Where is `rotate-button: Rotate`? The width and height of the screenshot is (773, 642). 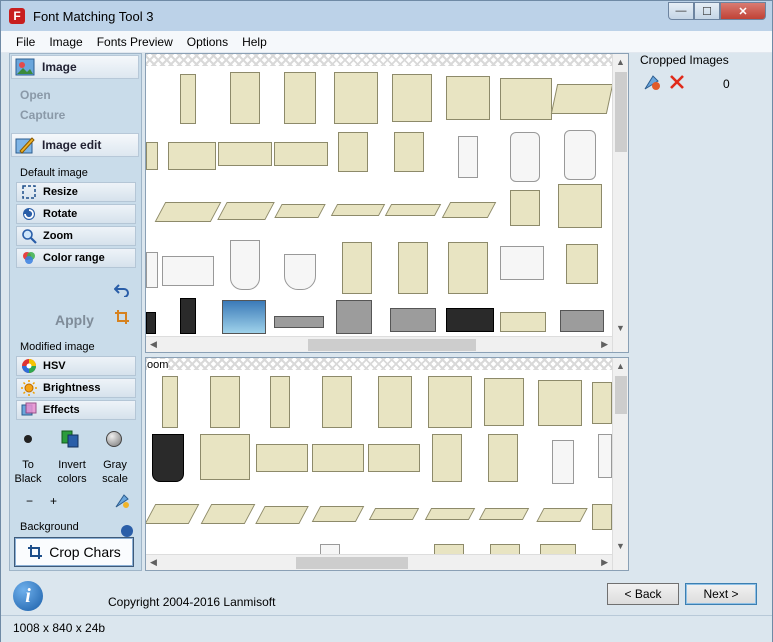
rotate-button: Rotate is located at coordinates (76, 214).